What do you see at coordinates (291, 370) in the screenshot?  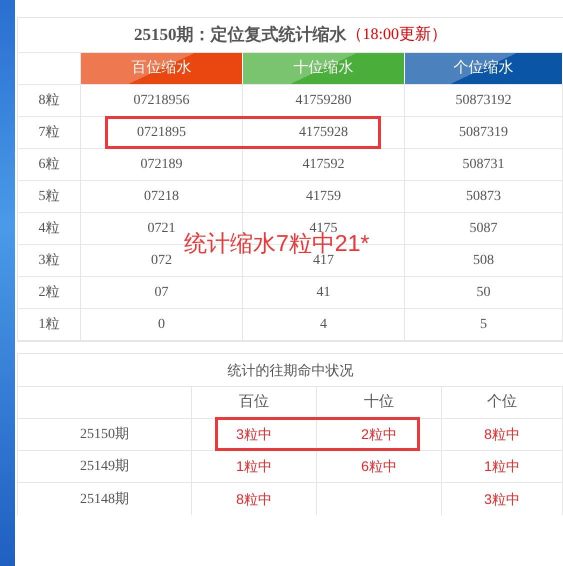 I see `table-title: 统计的往期命中状况` at bounding box center [291, 370].